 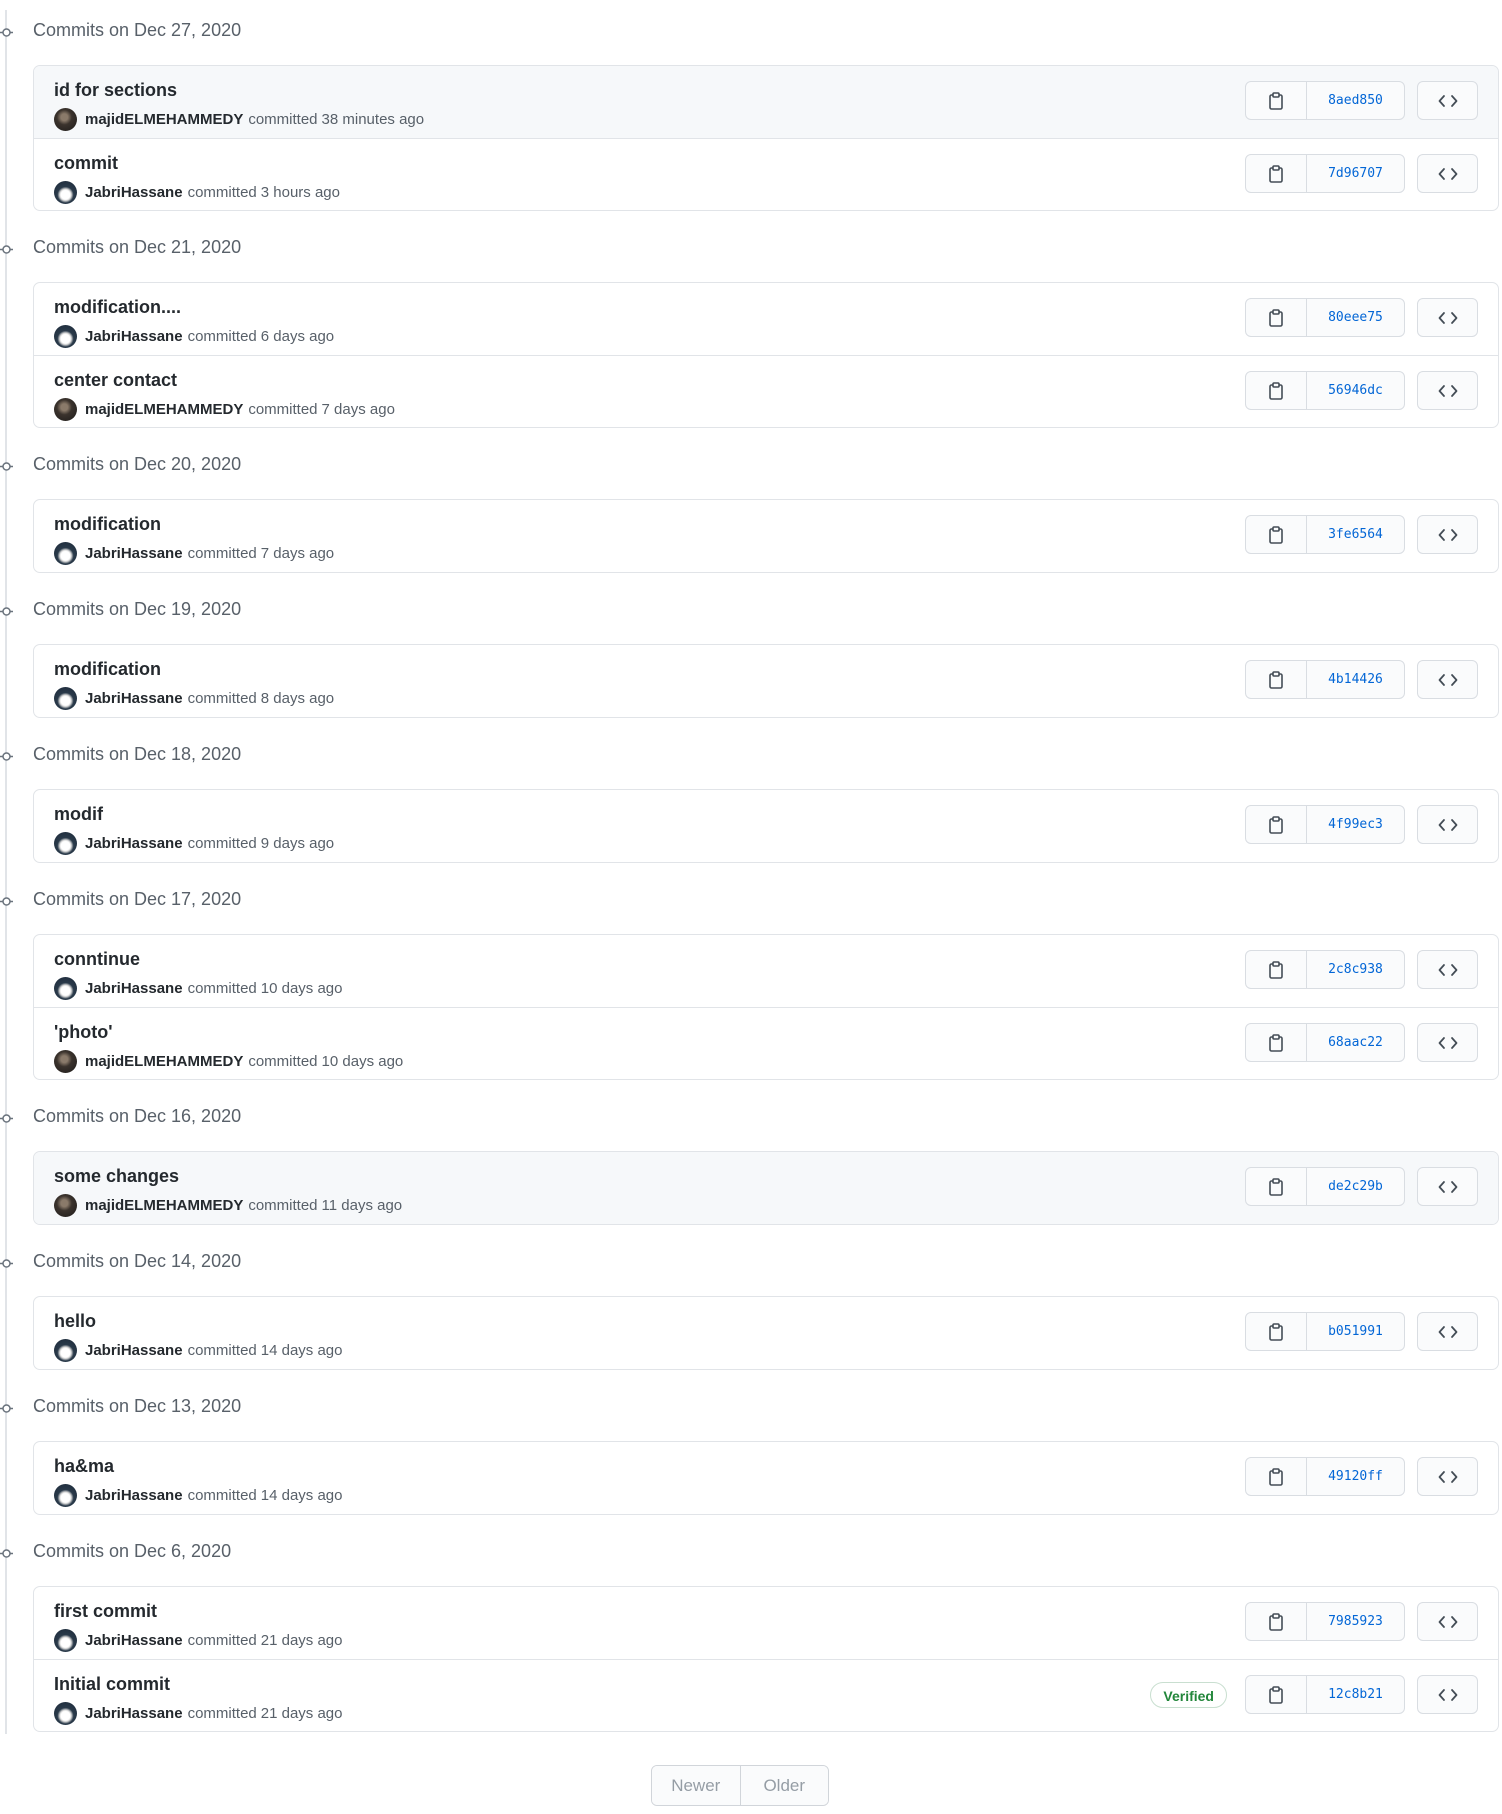 What do you see at coordinates (78, 814) in the screenshot?
I see `commit-message: modif` at bounding box center [78, 814].